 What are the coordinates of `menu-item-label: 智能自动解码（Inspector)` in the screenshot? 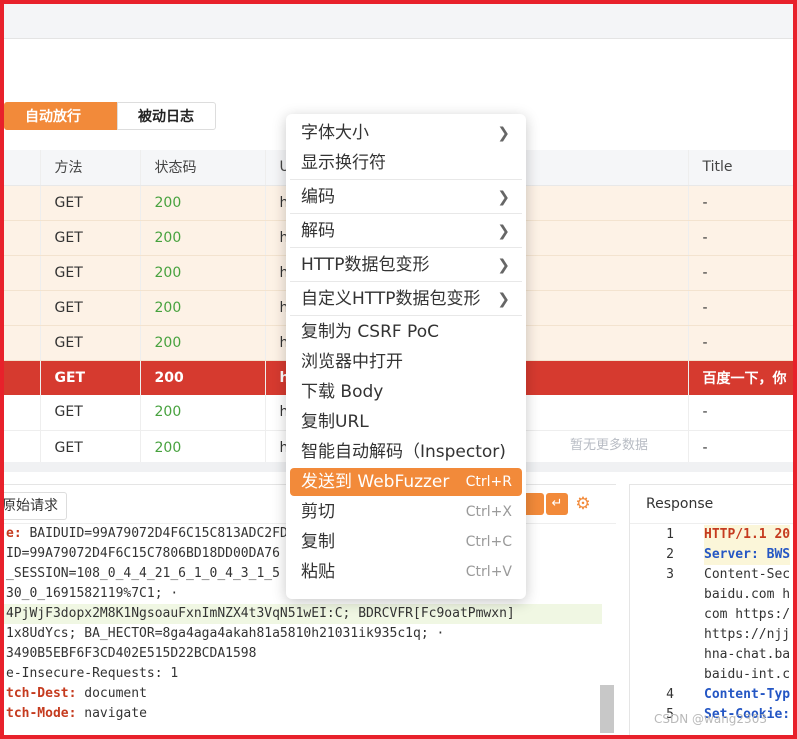 It's located at (403, 452).